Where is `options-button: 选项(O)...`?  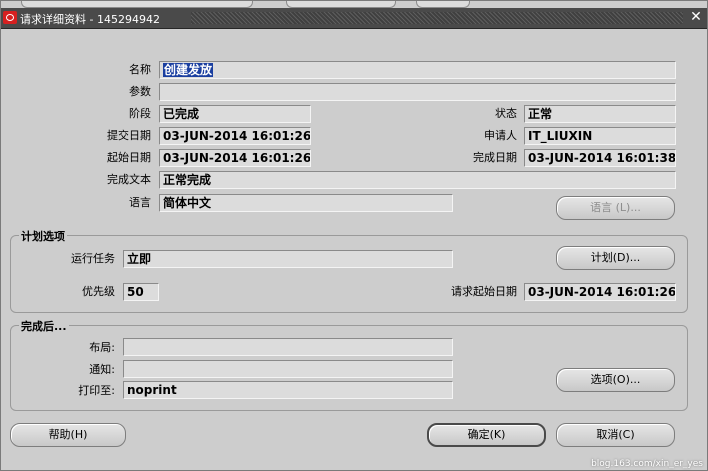 options-button: 选项(O)... is located at coordinates (615, 380).